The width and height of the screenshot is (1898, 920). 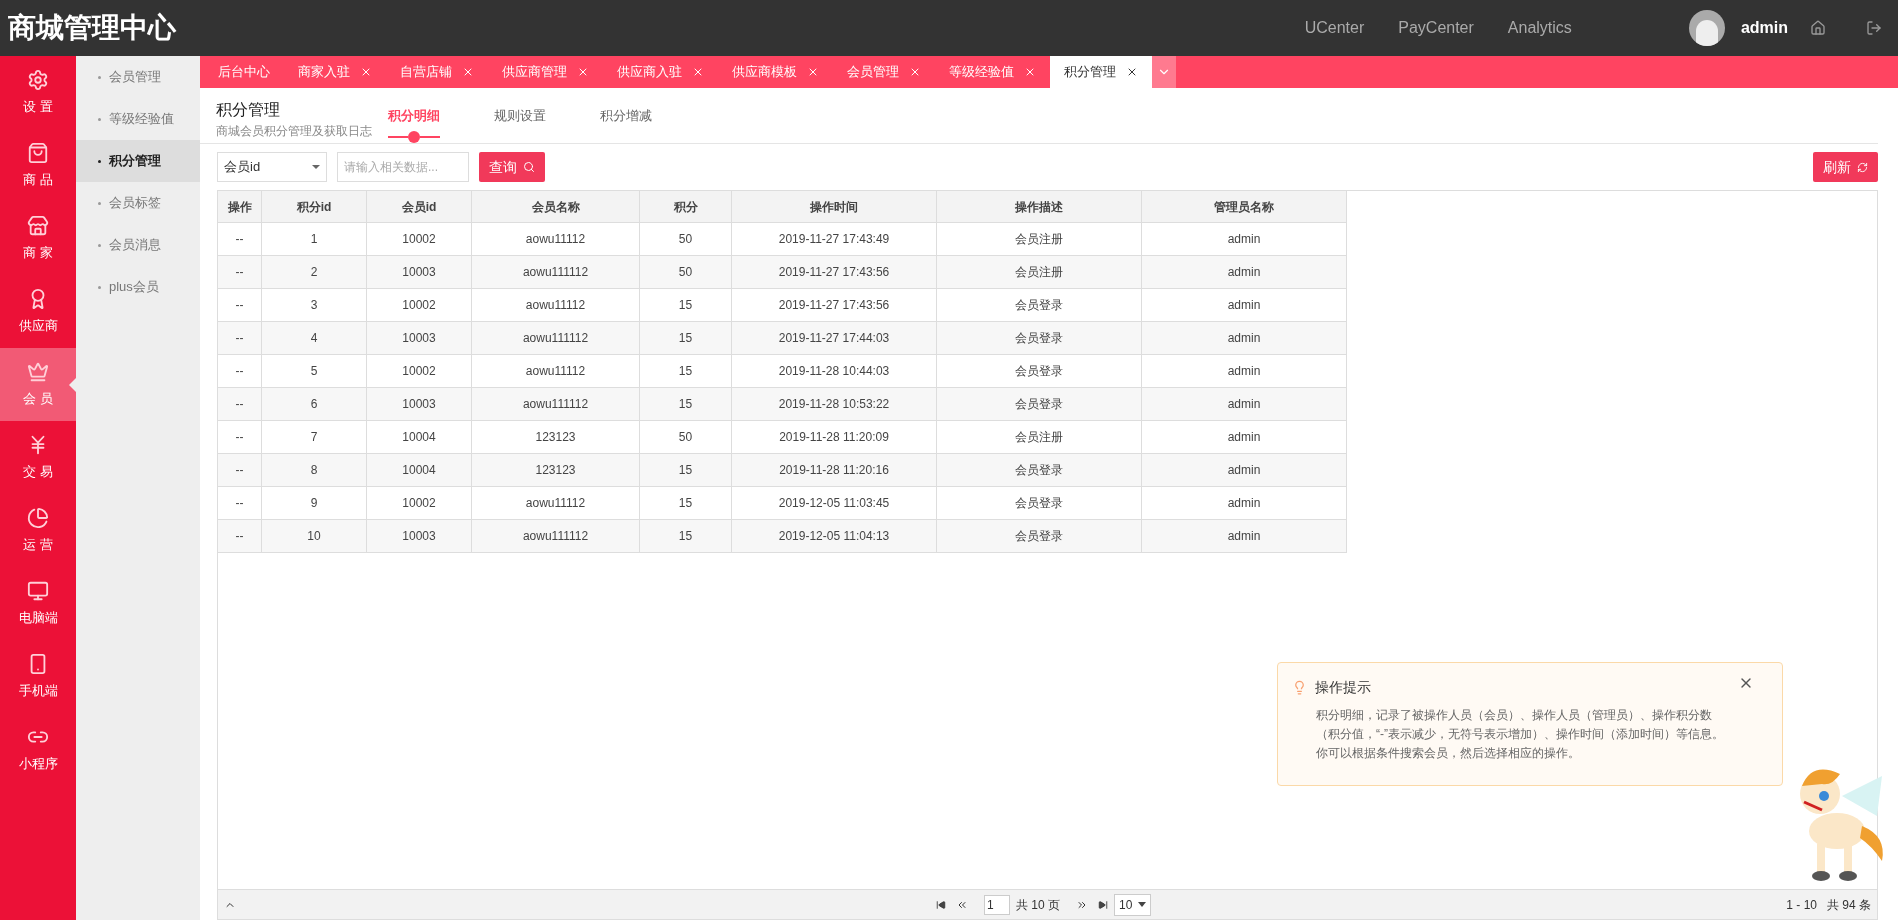 I want to click on nav-item: 商 品, so click(x=38, y=165).